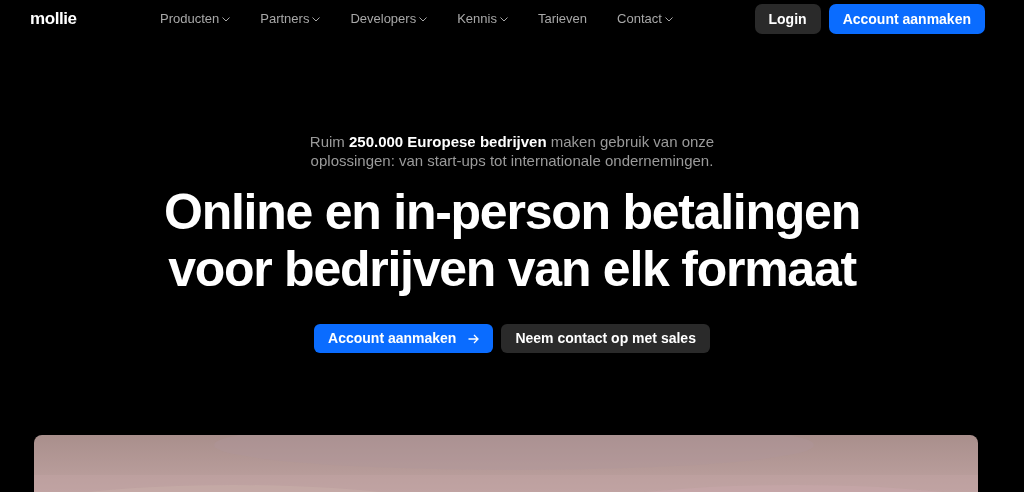  Describe the element at coordinates (195, 19) in the screenshot. I see `nav-link: Producten` at that location.